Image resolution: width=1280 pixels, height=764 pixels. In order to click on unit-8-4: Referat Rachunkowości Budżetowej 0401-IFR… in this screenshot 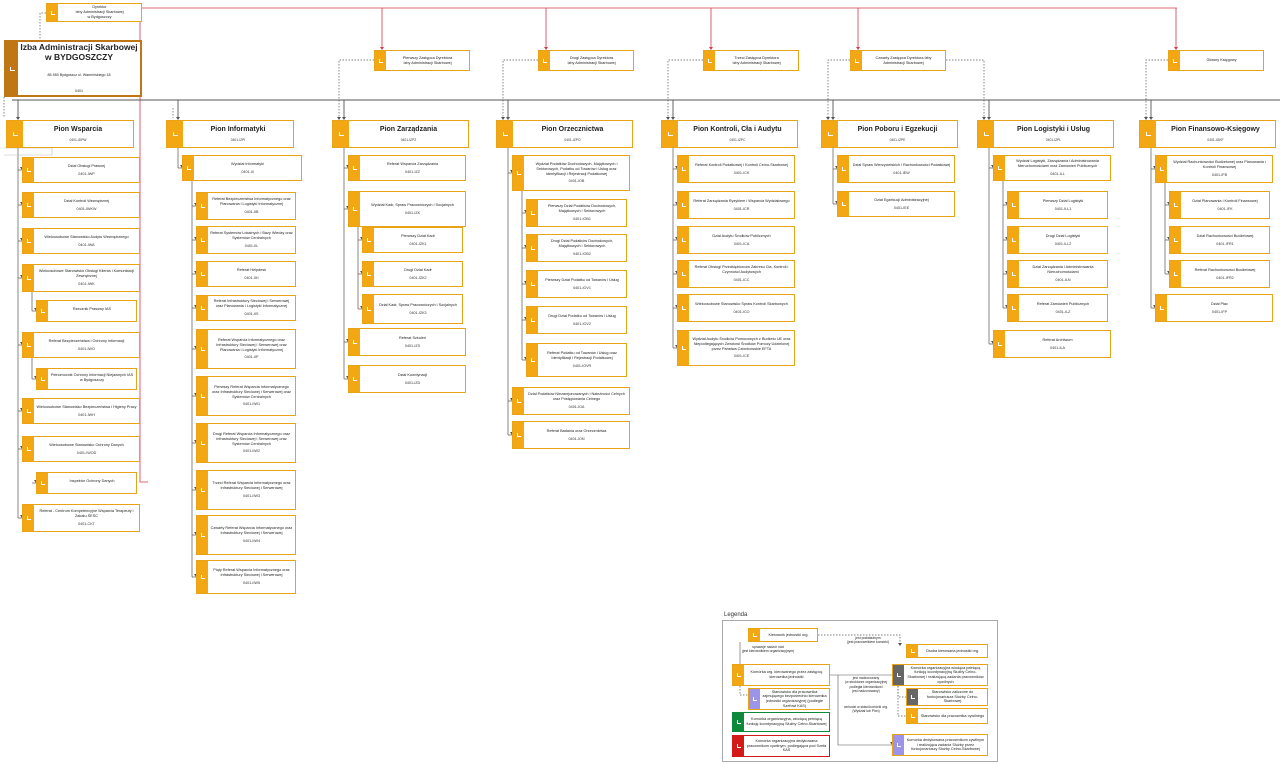, I will do `click(1219, 274)`.